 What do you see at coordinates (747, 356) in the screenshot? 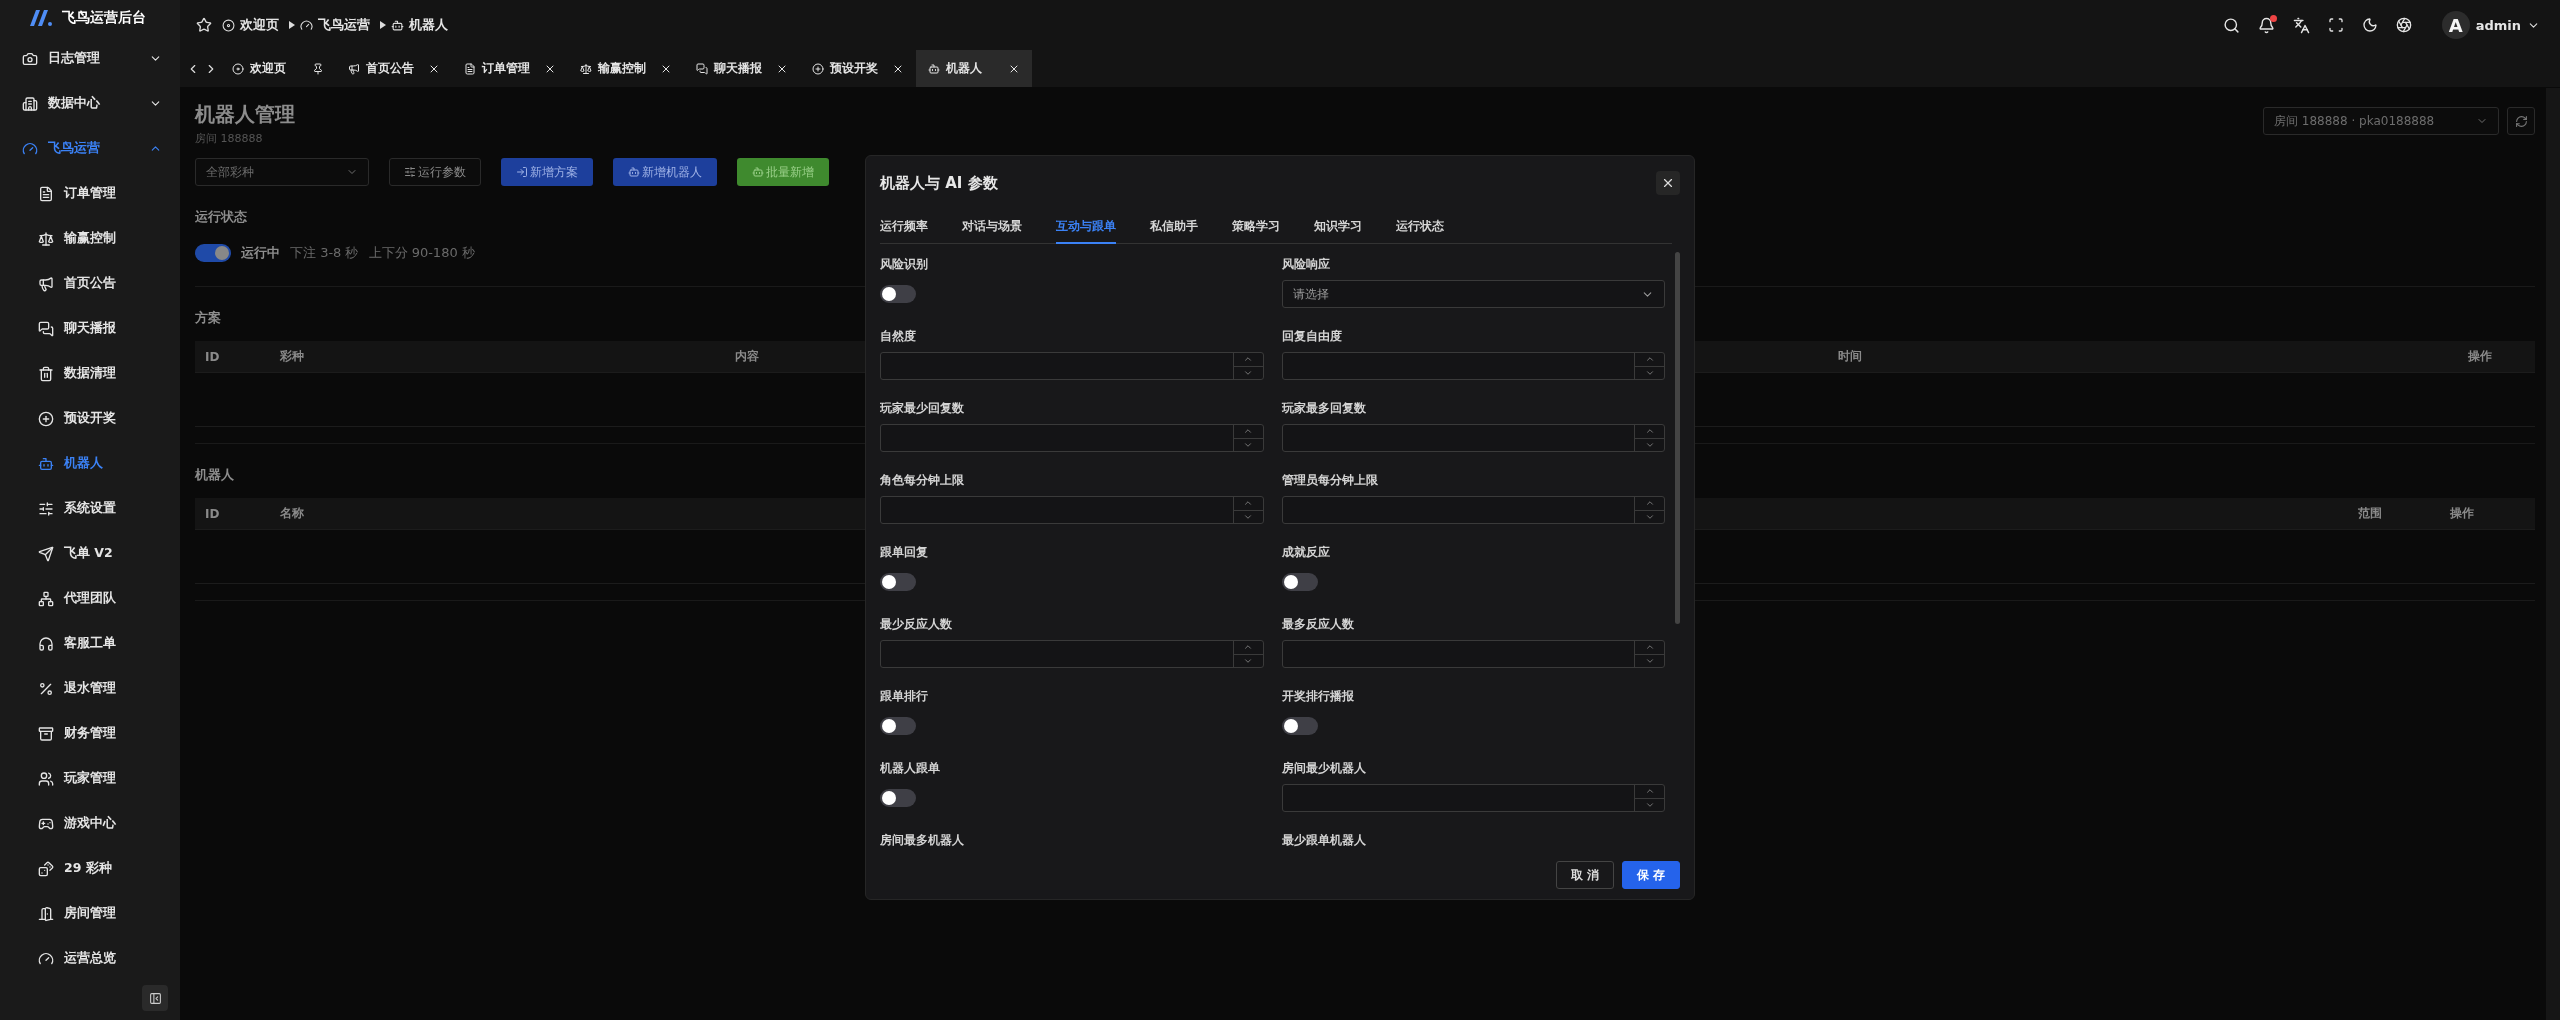
I see `column-header: 内容` at bounding box center [747, 356].